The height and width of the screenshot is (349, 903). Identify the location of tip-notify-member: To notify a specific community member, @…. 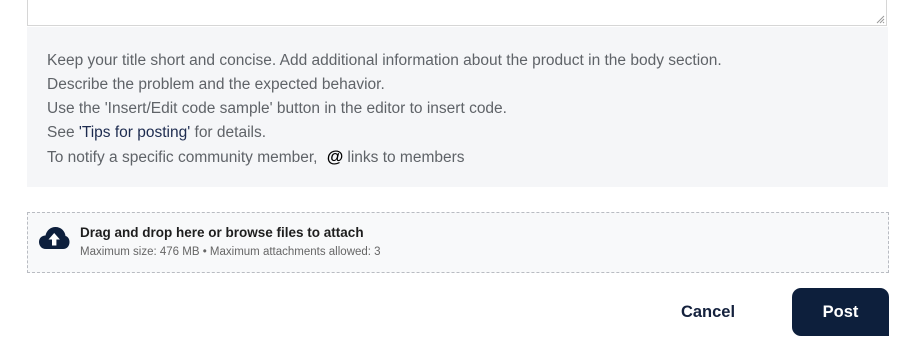
(457, 157).